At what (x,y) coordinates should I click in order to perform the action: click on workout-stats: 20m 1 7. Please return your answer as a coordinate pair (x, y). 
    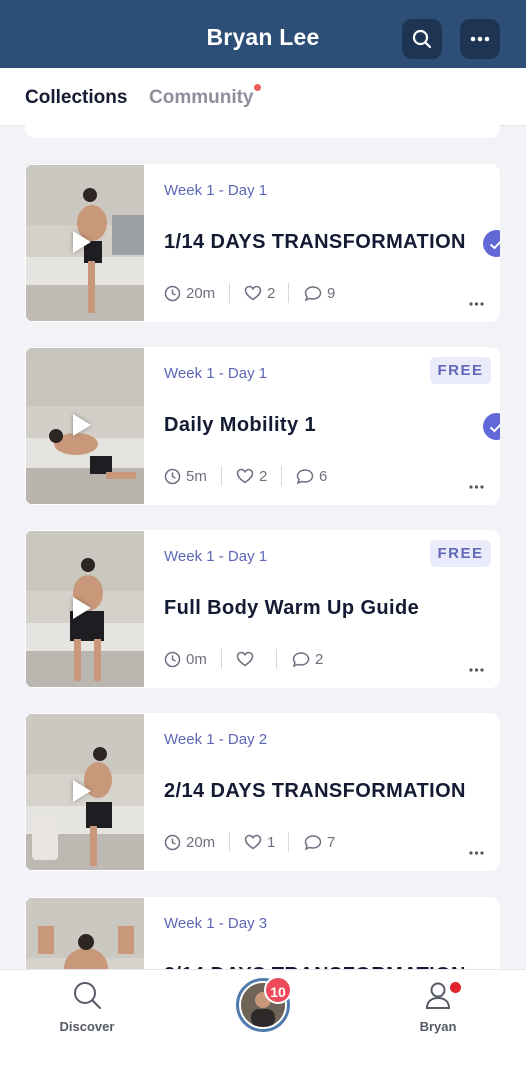
    Looking at the image, I should click on (314, 842).